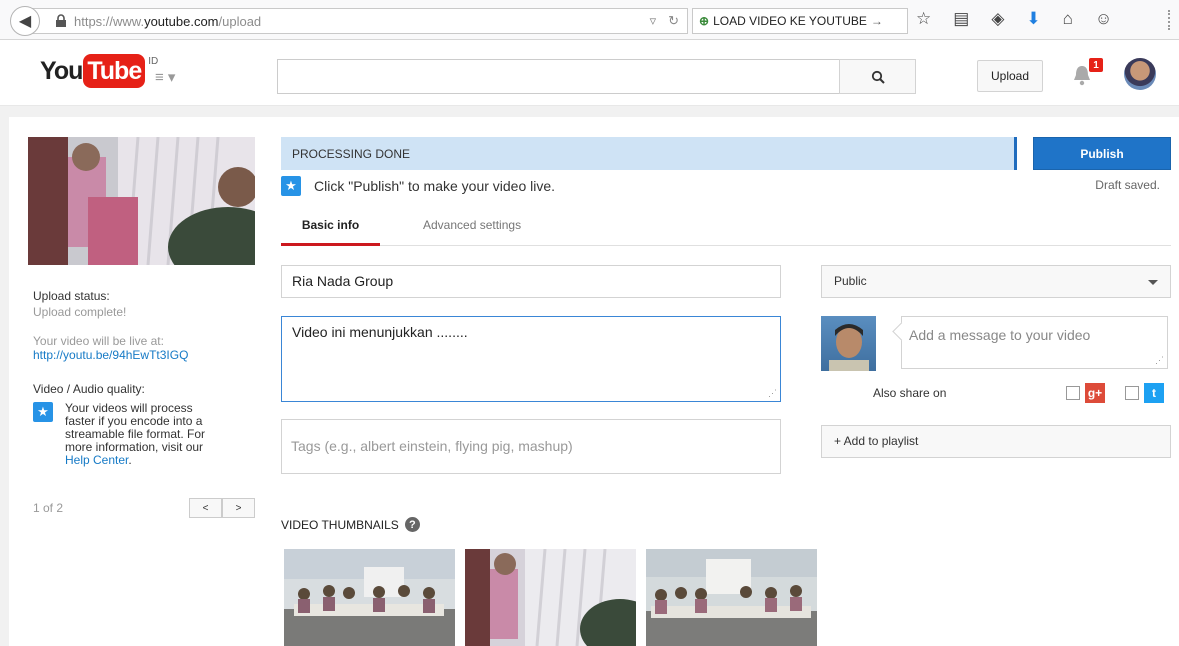 This screenshot has height=646, width=1179. I want to click on draft-saved-text: Draft saved., so click(1127, 185).